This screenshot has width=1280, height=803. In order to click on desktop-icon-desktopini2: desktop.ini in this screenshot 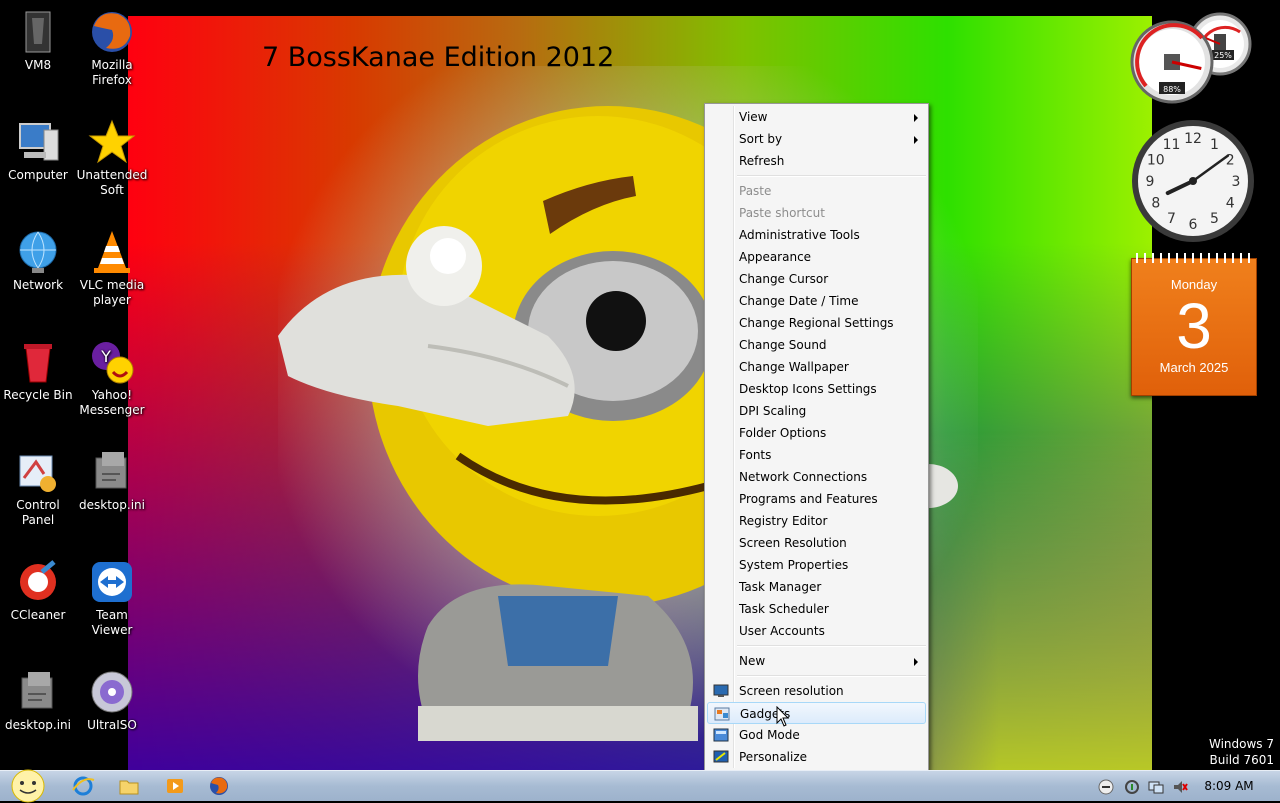, I will do `click(38, 700)`.